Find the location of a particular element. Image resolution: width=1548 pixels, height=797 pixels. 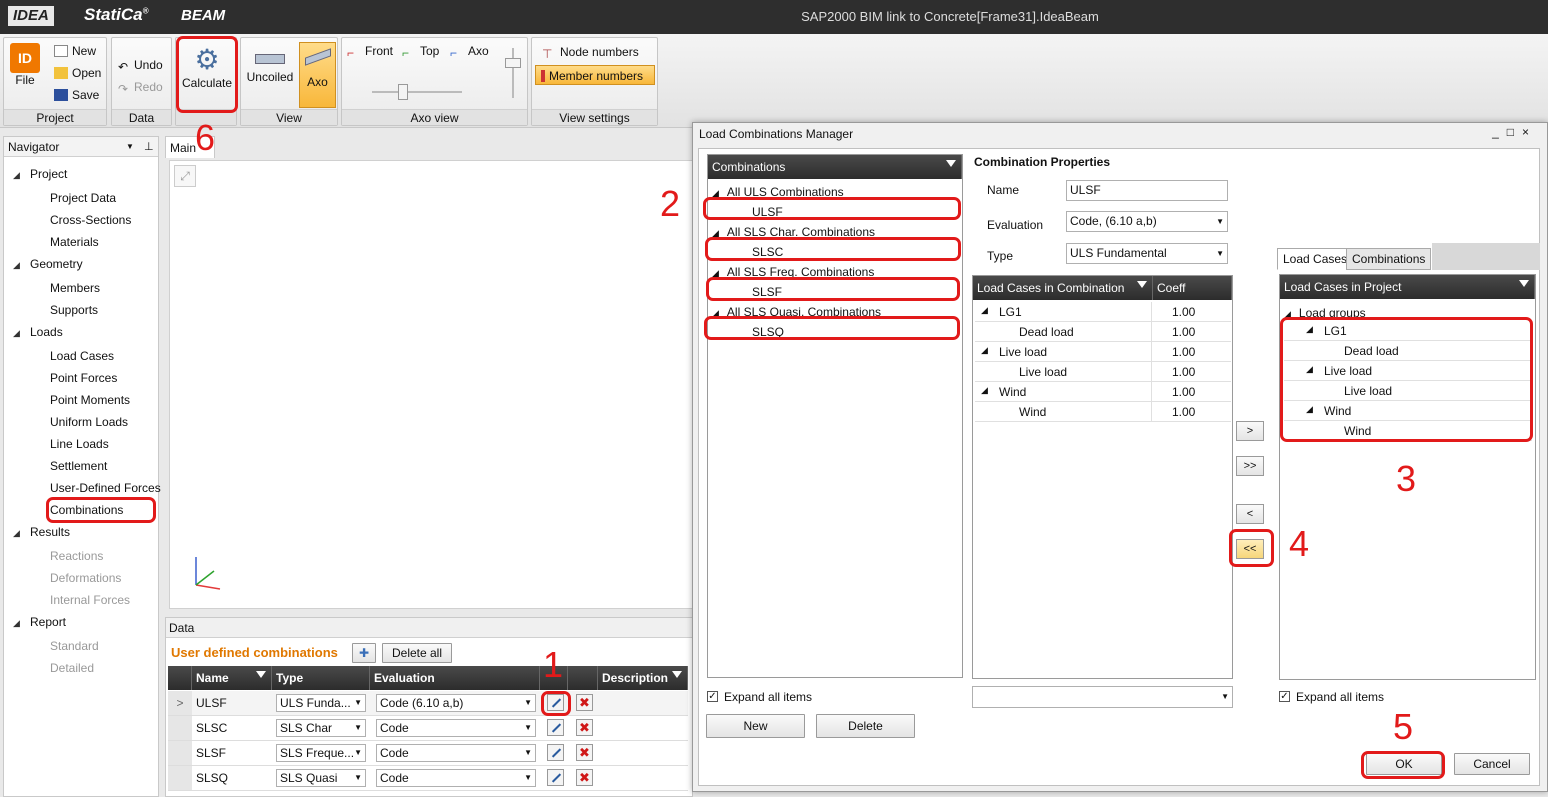

nav-item-report: Report is located at coordinates (48, 622).